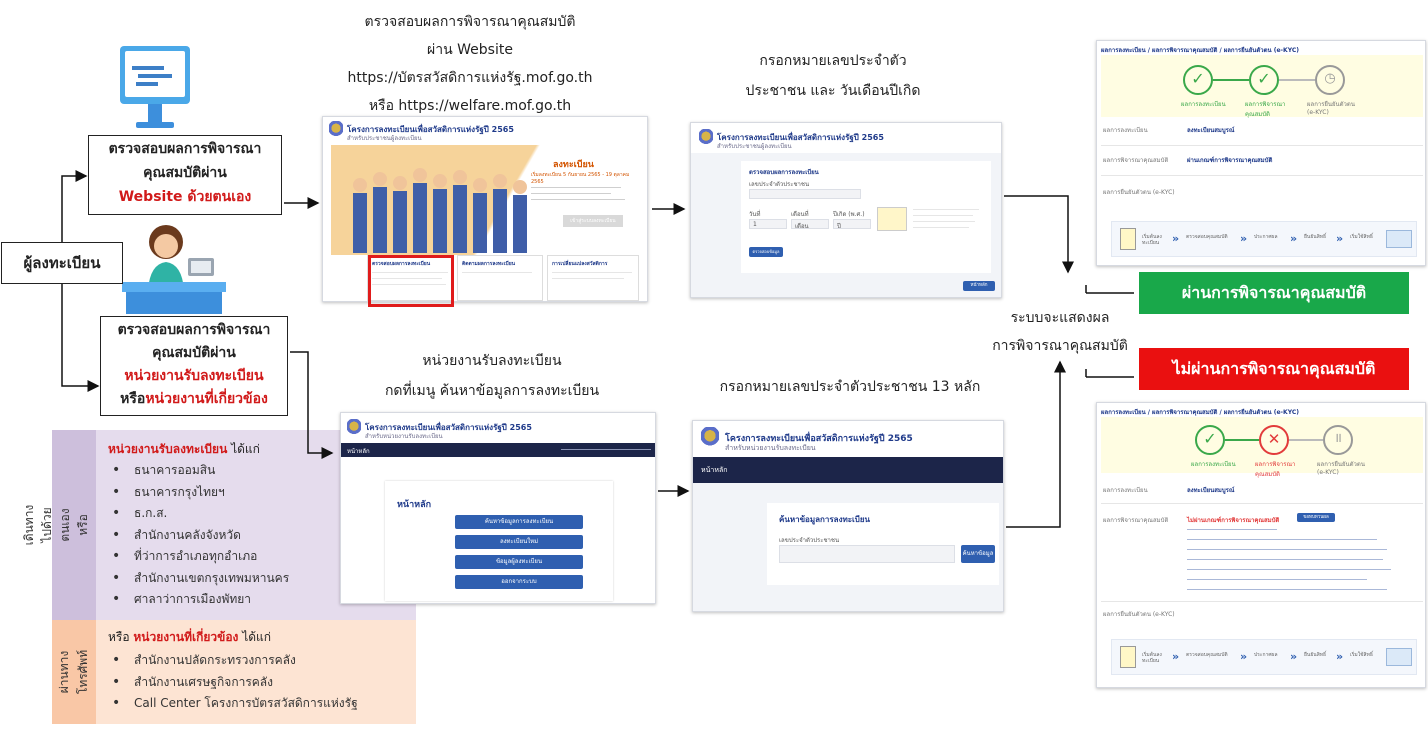  Describe the element at coordinates (1060, 332) in the screenshot. I see `system-show-heading: ระบบจะแสดงผล การพิจารณาคุณสมบัติ` at that location.